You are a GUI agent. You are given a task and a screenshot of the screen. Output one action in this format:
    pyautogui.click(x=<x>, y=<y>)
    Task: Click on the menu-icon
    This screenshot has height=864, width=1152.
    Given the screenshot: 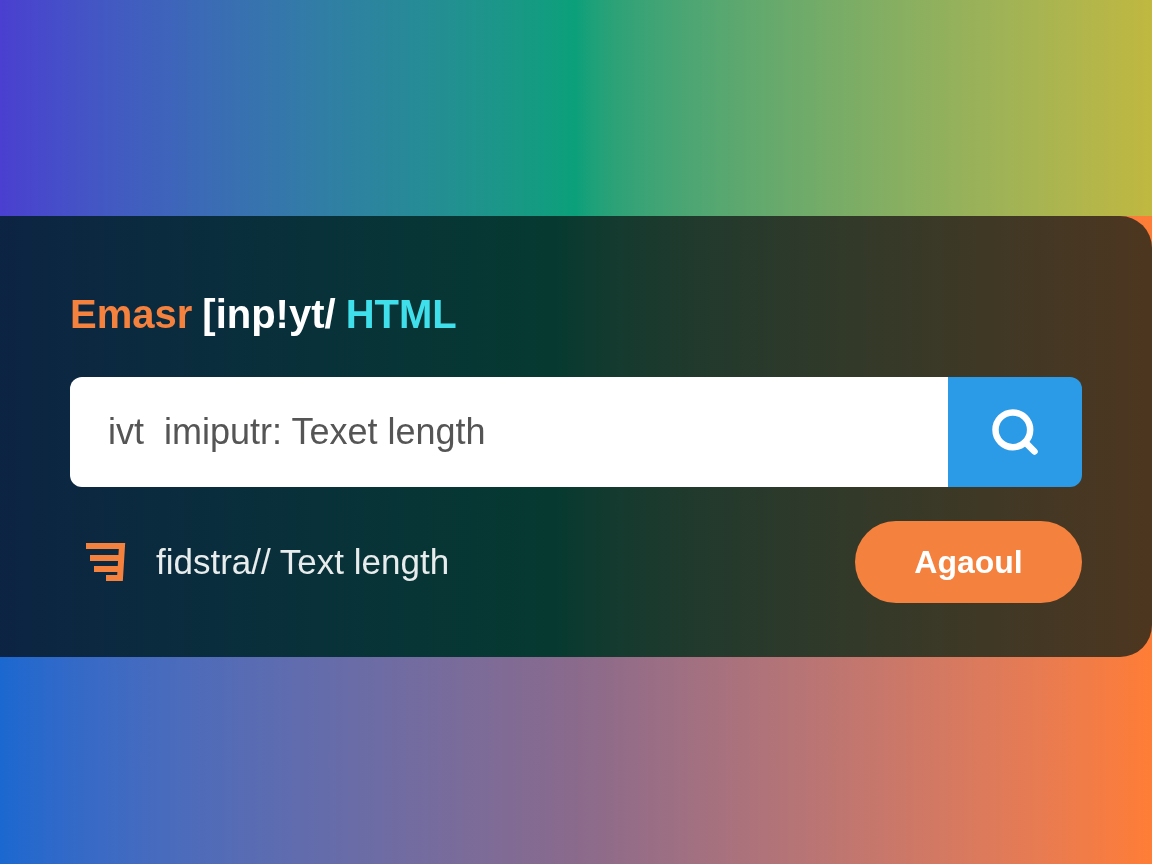 What is the action you would take?
    pyautogui.click(x=105, y=562)
    